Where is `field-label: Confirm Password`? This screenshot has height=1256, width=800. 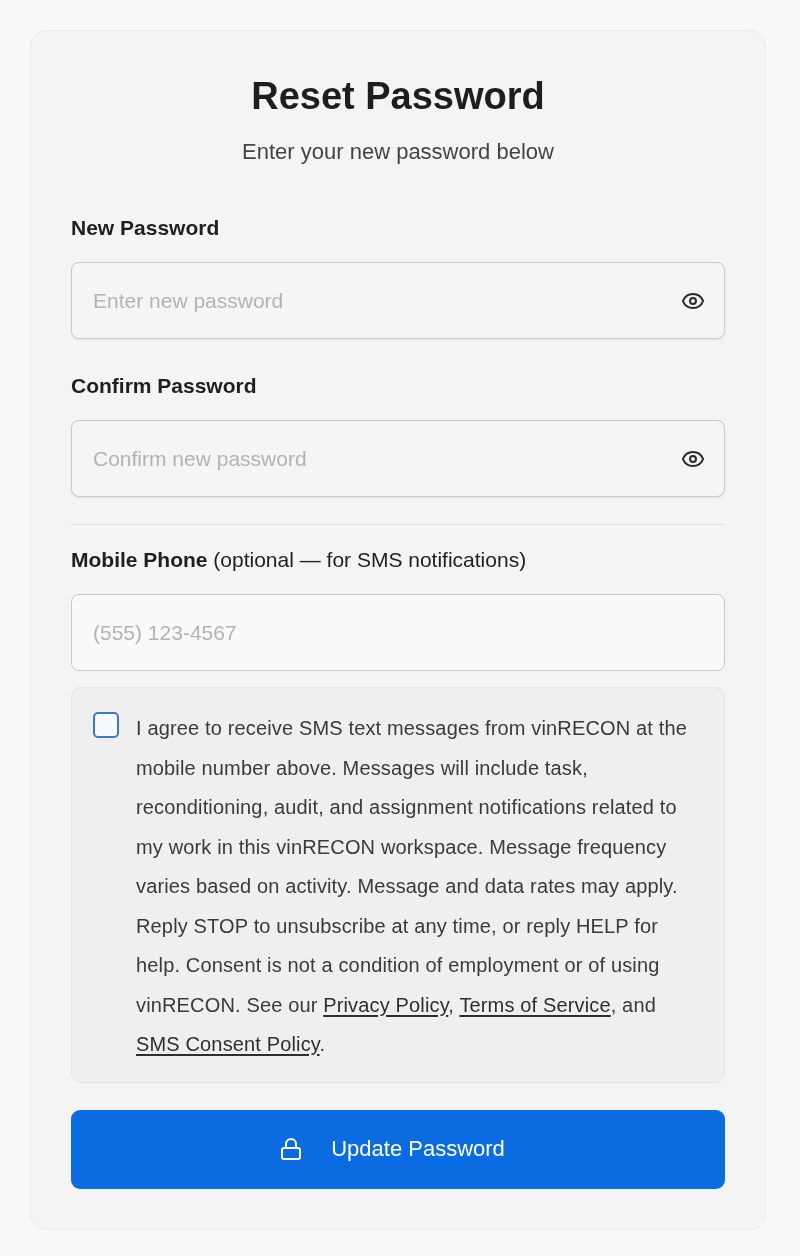
field-label: Confirm Password is located at coordinates (164, 386).